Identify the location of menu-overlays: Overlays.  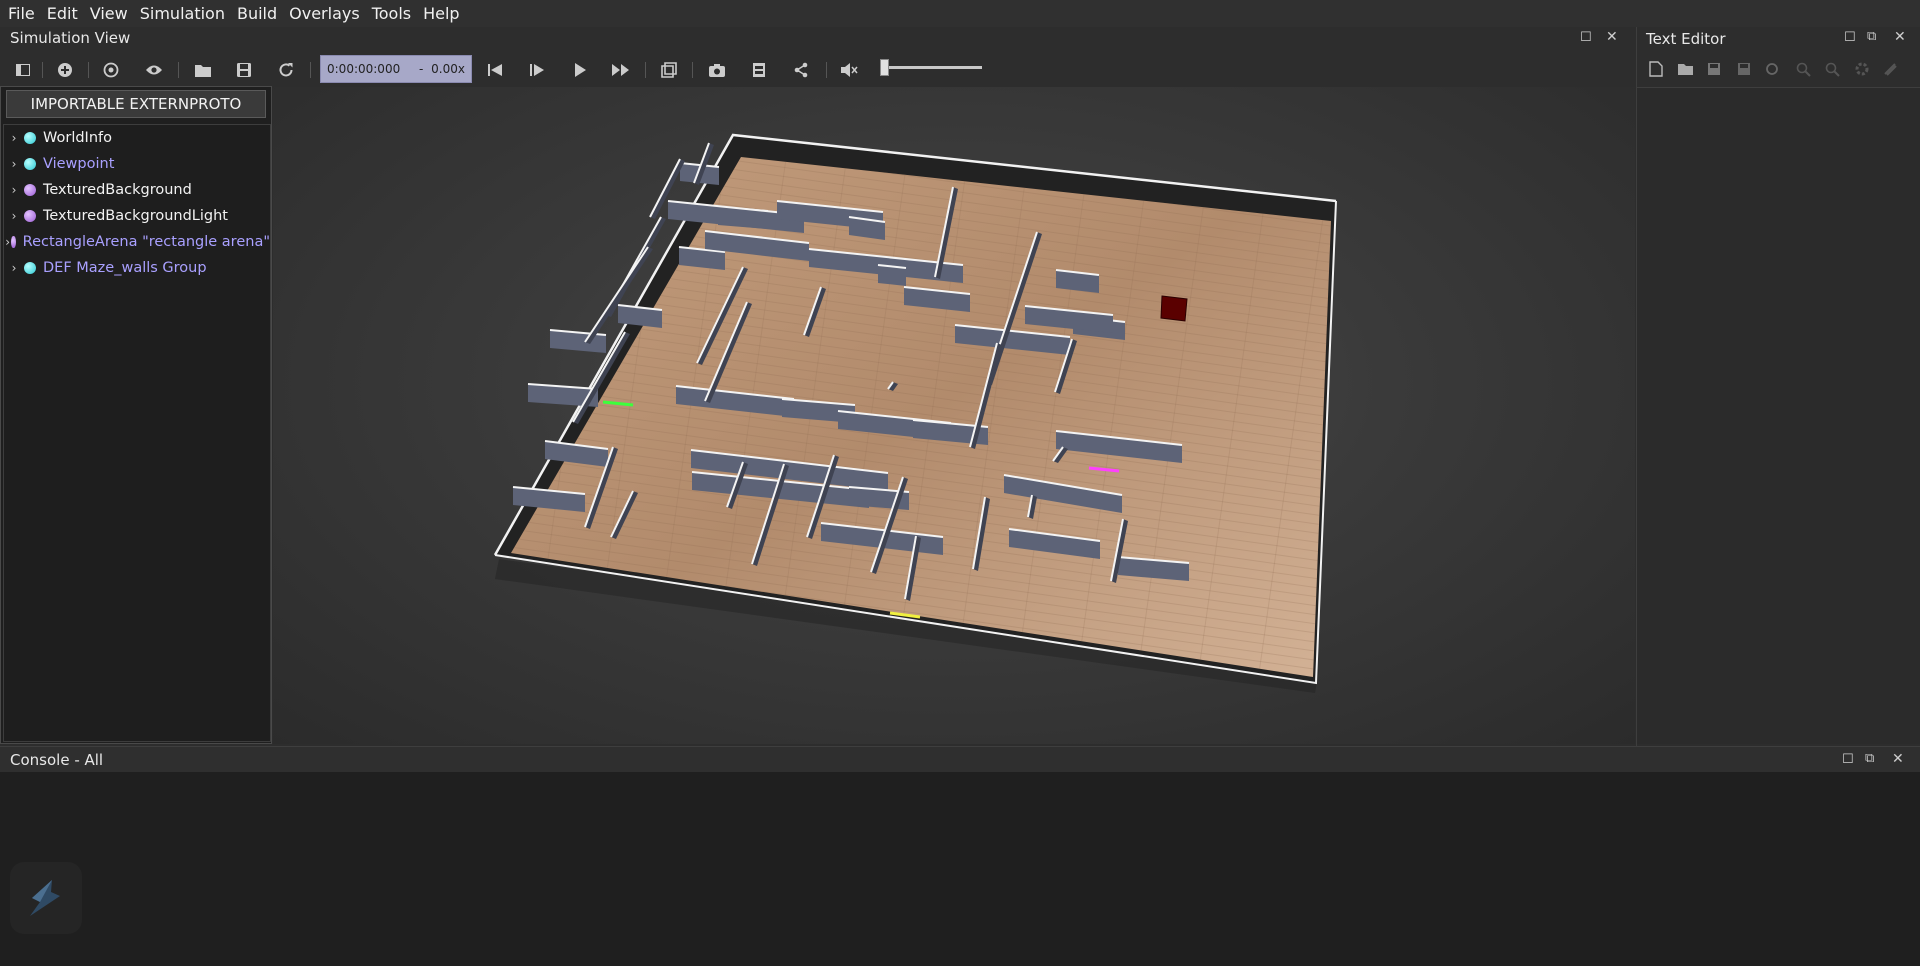
(324, 13).